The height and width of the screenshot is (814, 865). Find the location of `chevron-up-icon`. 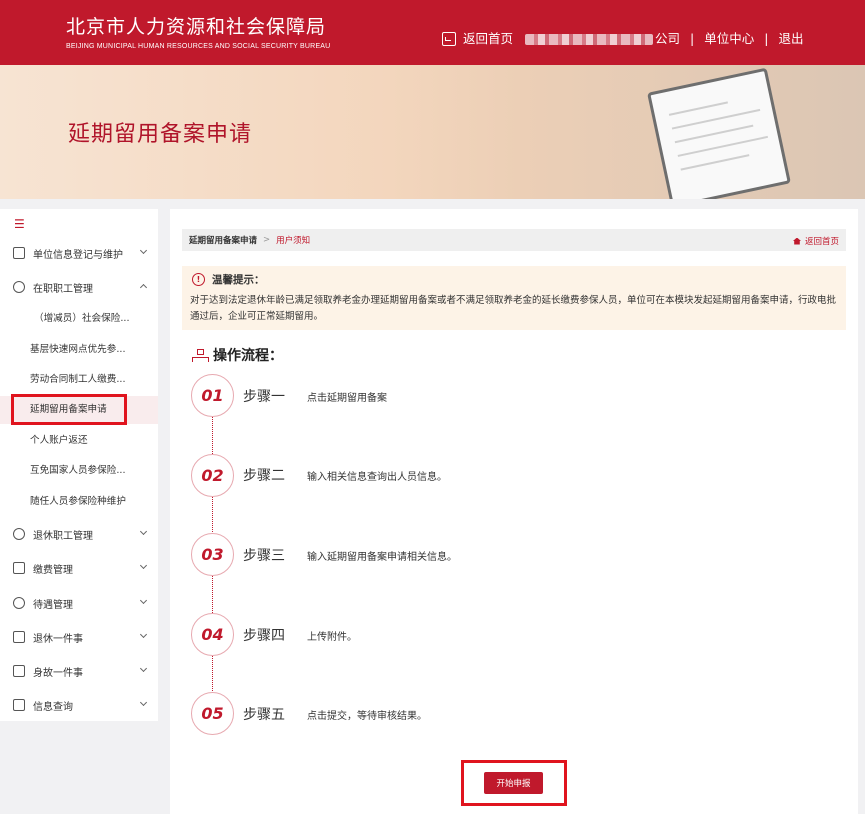

chevron-up-icon is located at coordinates (143, 287).